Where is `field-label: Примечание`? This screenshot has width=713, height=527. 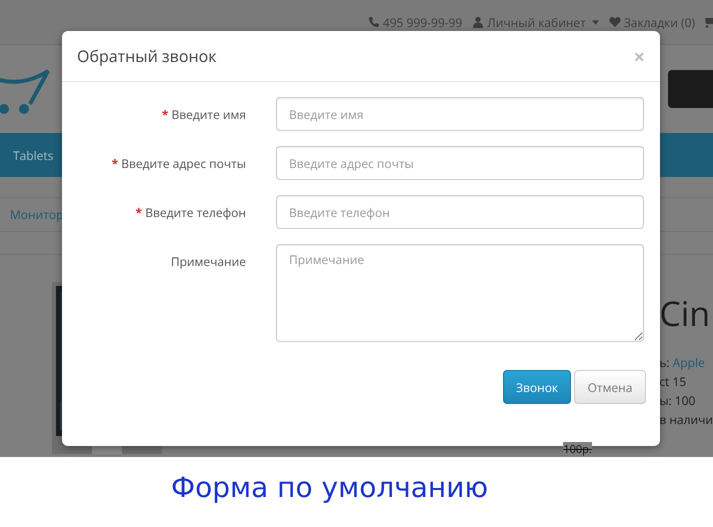 field-label: Примечание is located at coordinates (208, 261).